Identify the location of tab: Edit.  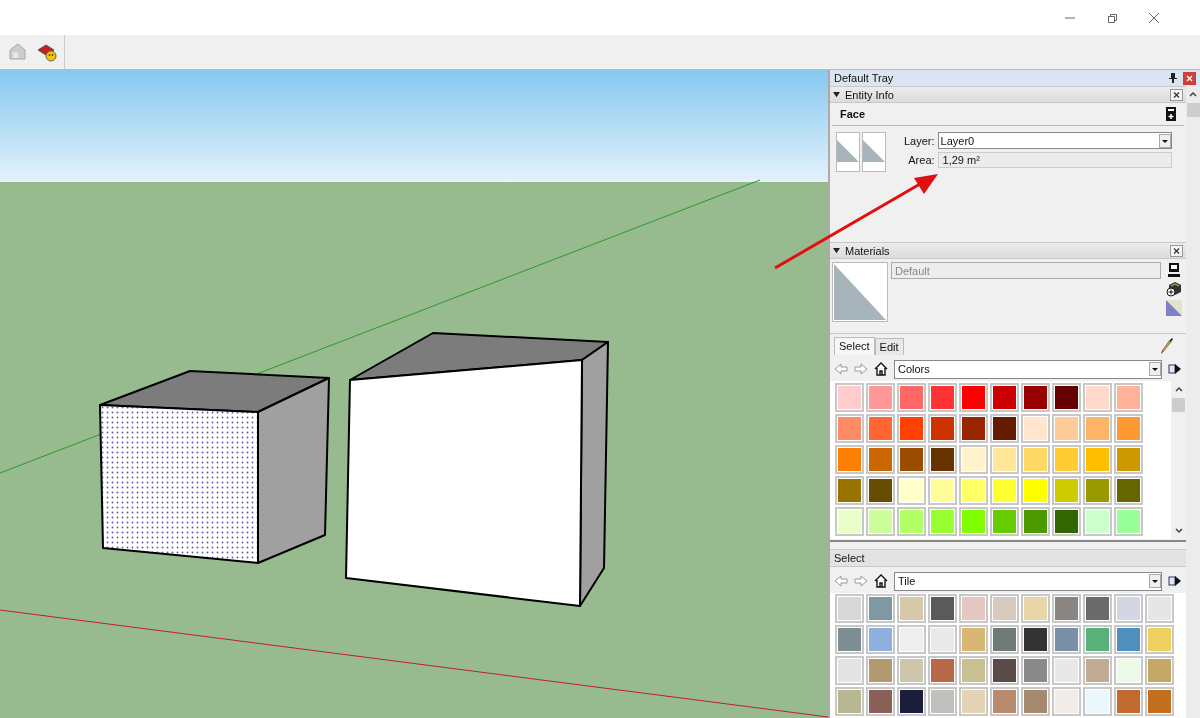
(889, 346).